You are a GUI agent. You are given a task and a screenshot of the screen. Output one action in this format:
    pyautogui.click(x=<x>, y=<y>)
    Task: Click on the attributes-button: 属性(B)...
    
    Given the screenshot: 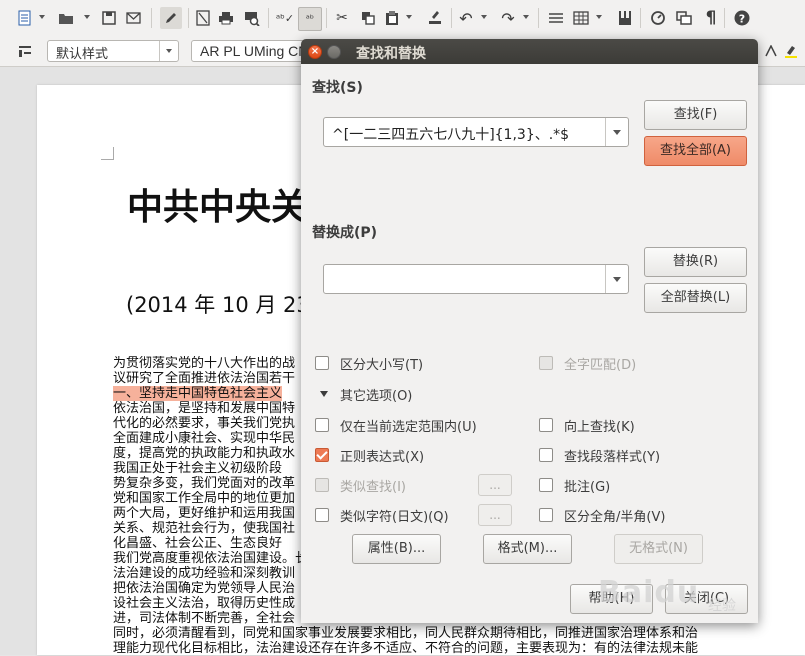 What is the action you would take?
    pyautogui.click(x=396, y=549)
    